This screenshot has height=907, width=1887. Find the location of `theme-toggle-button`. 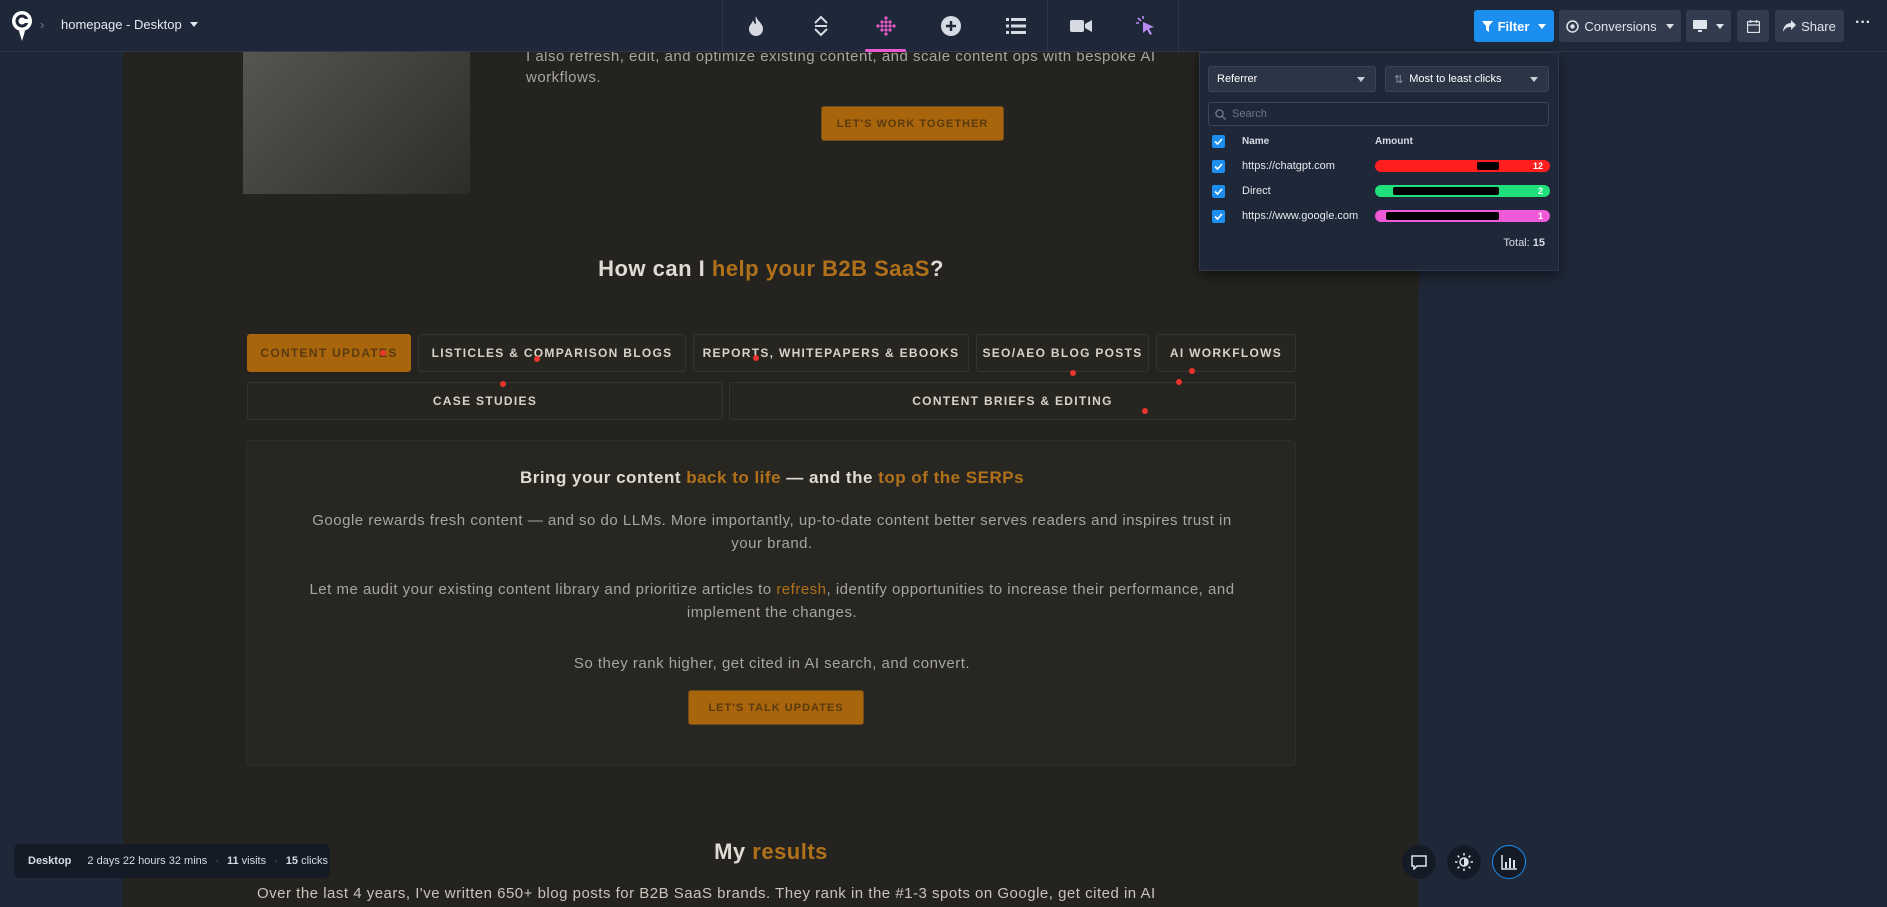

theme-toggle-button is located at coordinates (1464, 862).